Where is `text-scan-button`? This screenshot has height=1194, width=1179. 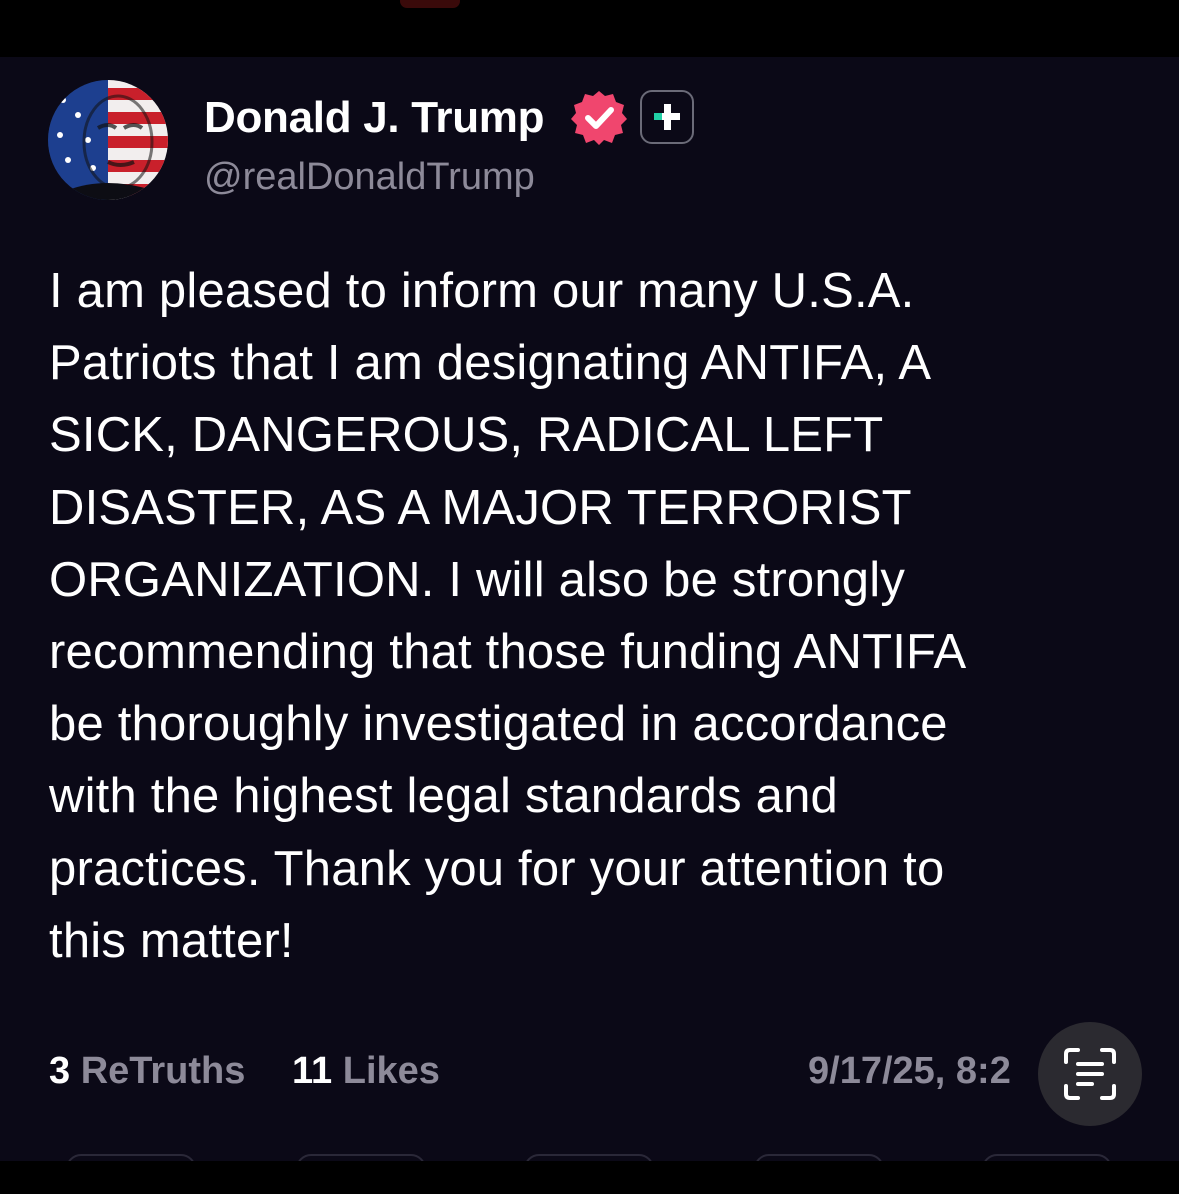
text-scan-button is located at coordinates (1090, 1074).